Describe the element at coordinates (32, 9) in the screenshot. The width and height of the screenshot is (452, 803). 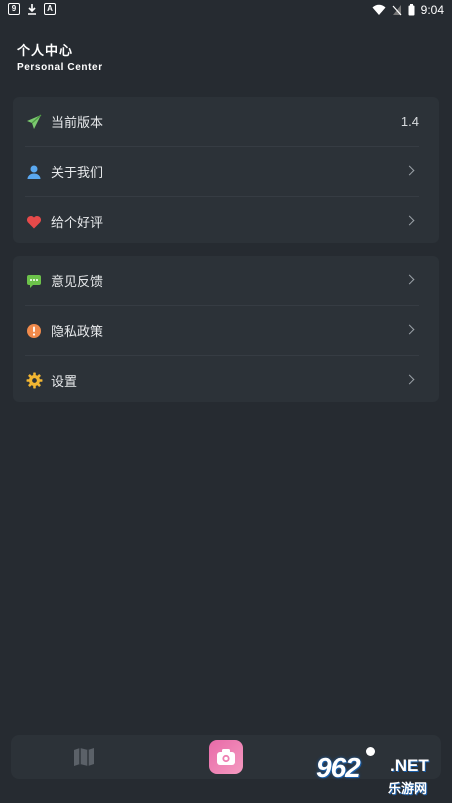
I see `download-icon` at that location.